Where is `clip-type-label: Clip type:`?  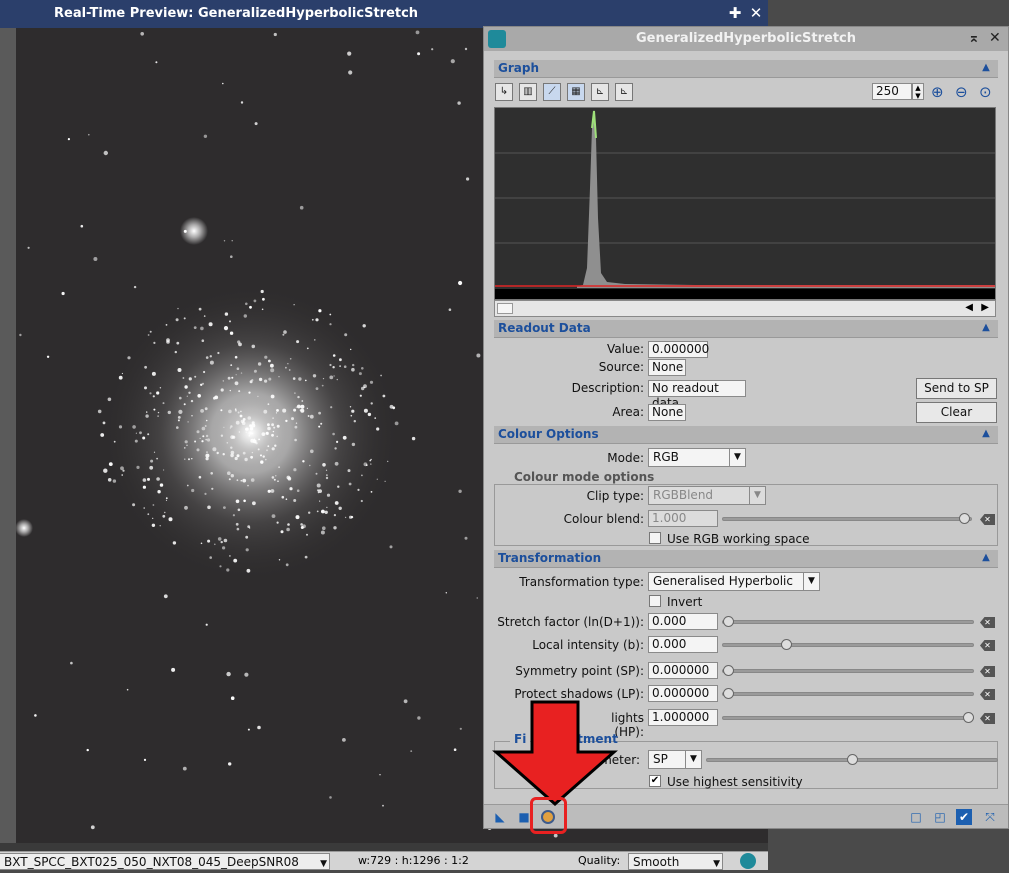
clip-type-label: Clip type: is located at coordinates (615, 496).